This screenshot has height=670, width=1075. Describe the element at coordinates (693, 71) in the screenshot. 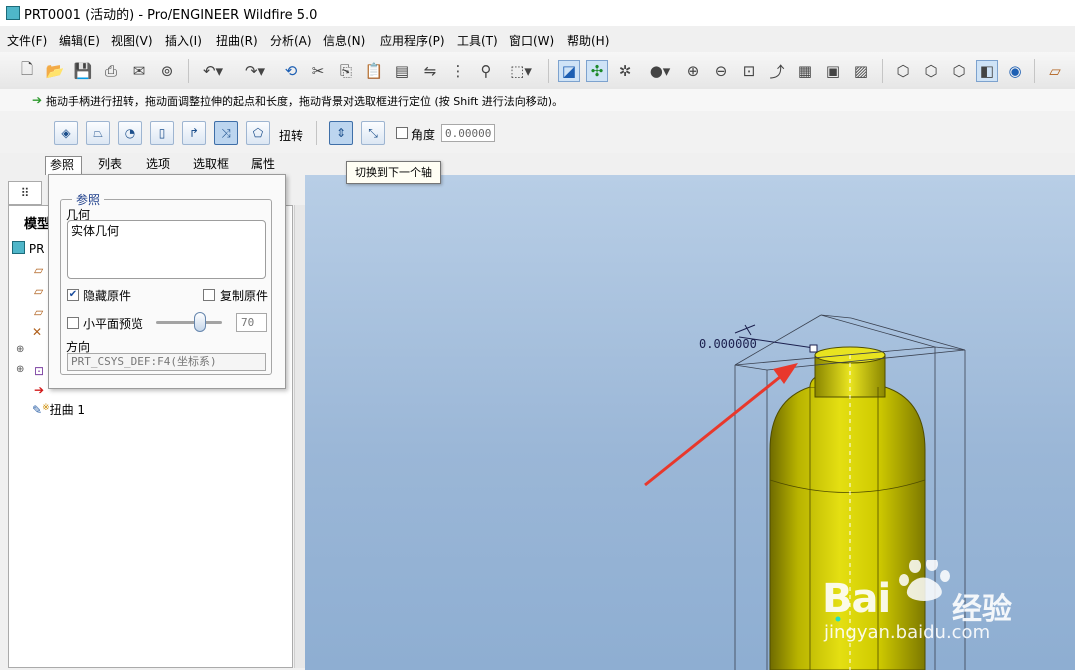

I see `zoom-in-icon: ⊕` at that location.